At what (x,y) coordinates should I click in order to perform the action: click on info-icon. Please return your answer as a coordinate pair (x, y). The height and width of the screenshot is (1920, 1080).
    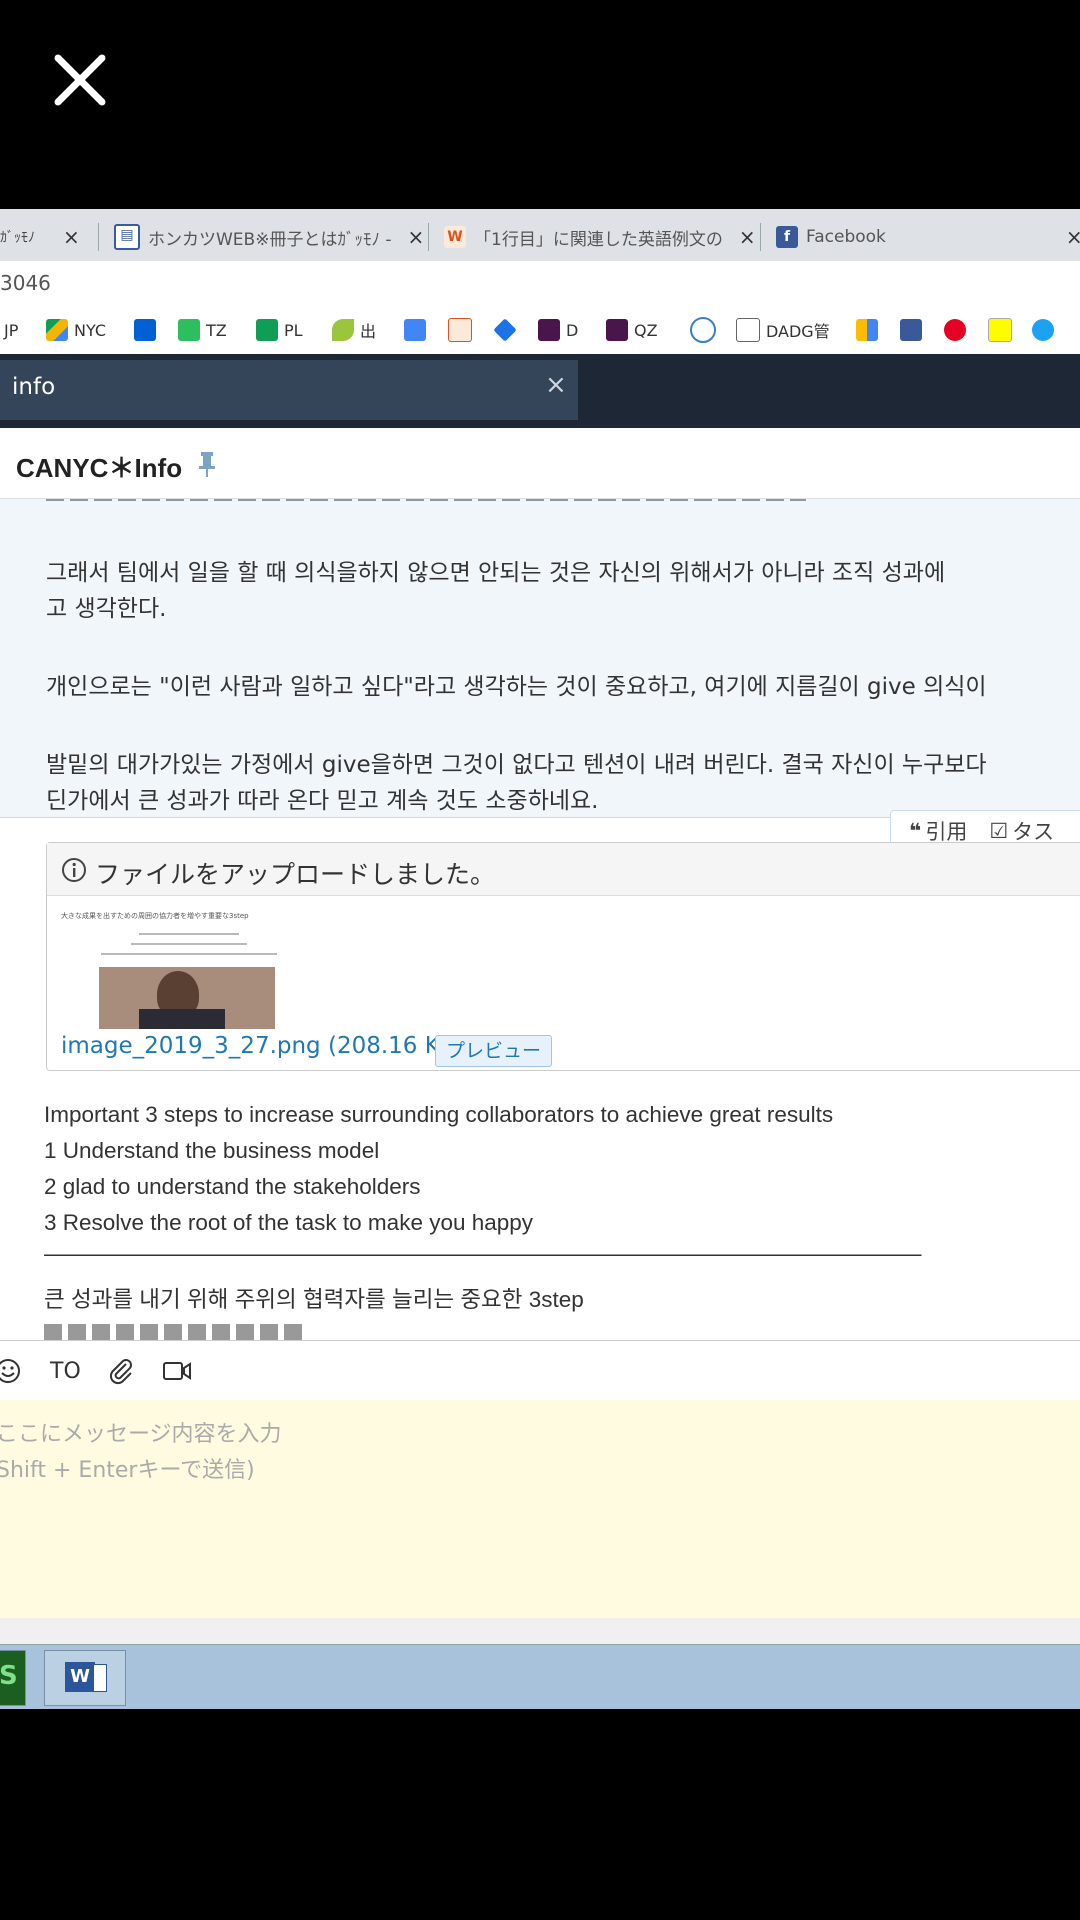
    Looking at the image, I should click on (74, 870).